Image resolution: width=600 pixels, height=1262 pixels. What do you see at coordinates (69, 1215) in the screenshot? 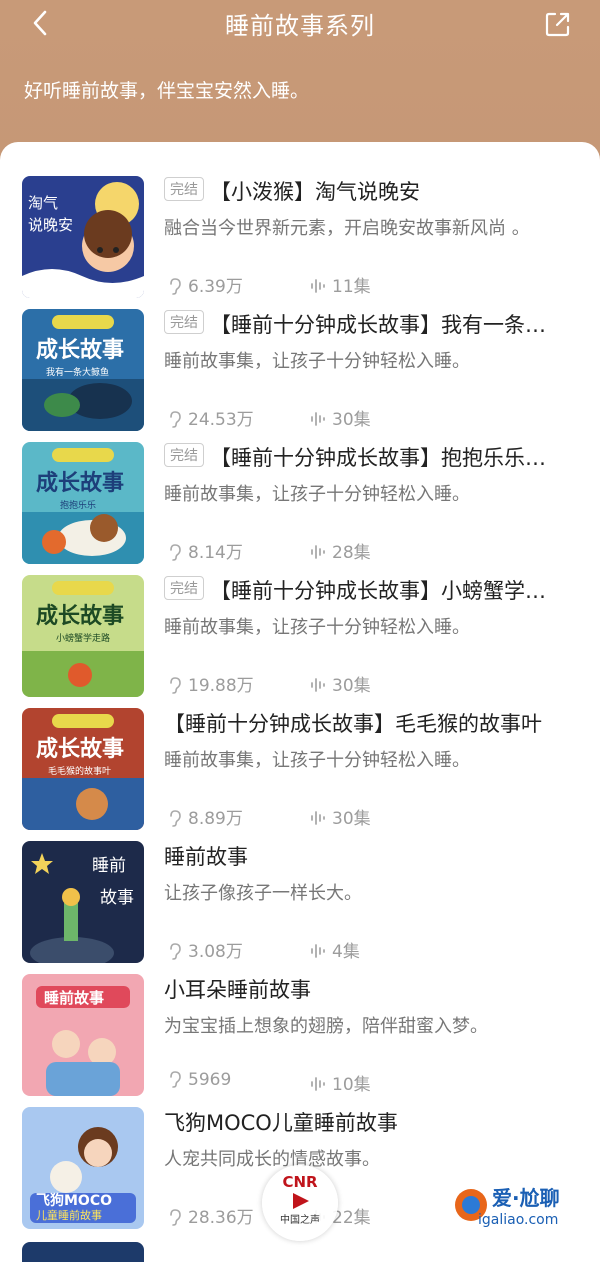
I see `cover-subtitle-text: 儿童睡前故事` at bounding box center [69, 1215].